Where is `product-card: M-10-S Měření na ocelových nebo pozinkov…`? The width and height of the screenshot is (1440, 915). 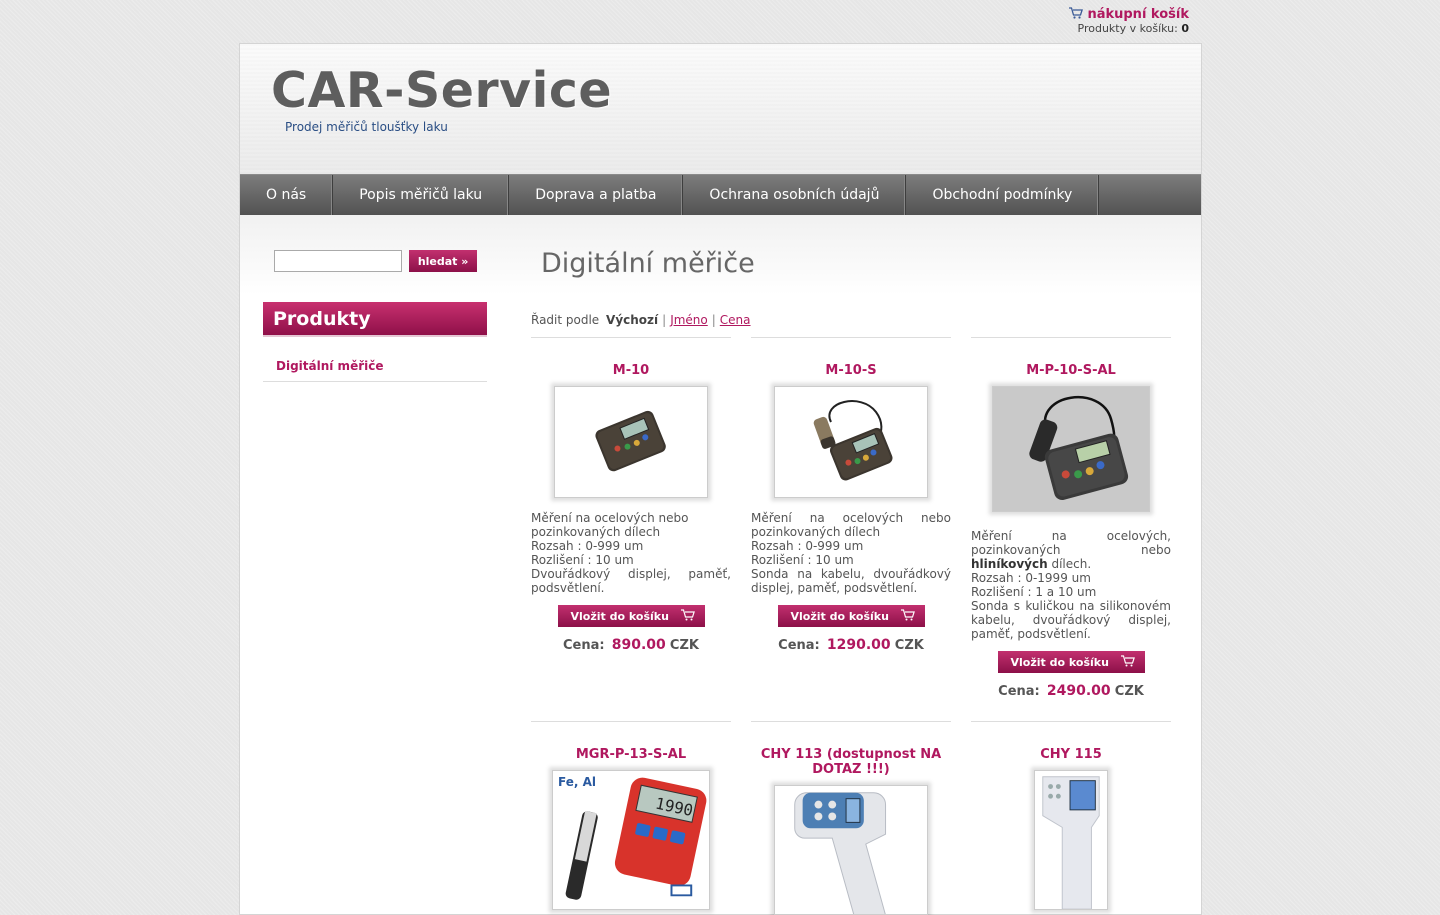 product-card: M-10-S Měření na ocelových nebo pozinkov… is located at coordinates (851, 495).